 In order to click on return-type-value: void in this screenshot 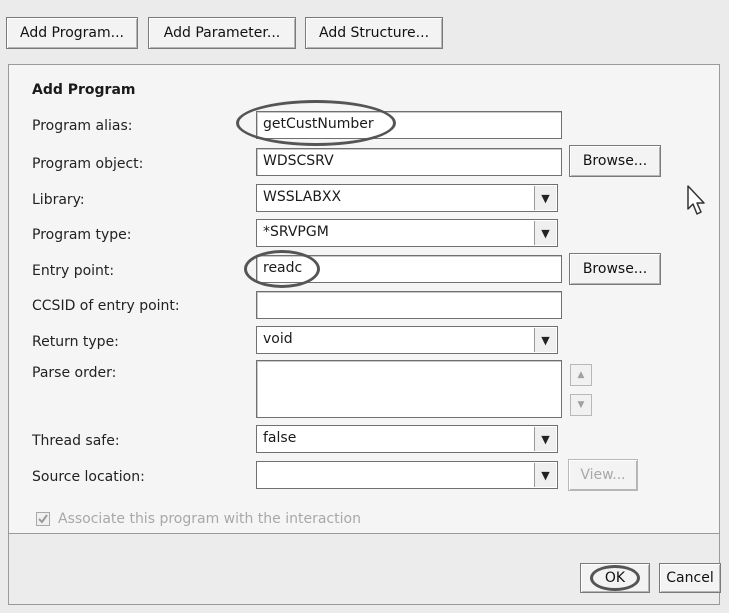, I will do `click(278, 339)`.